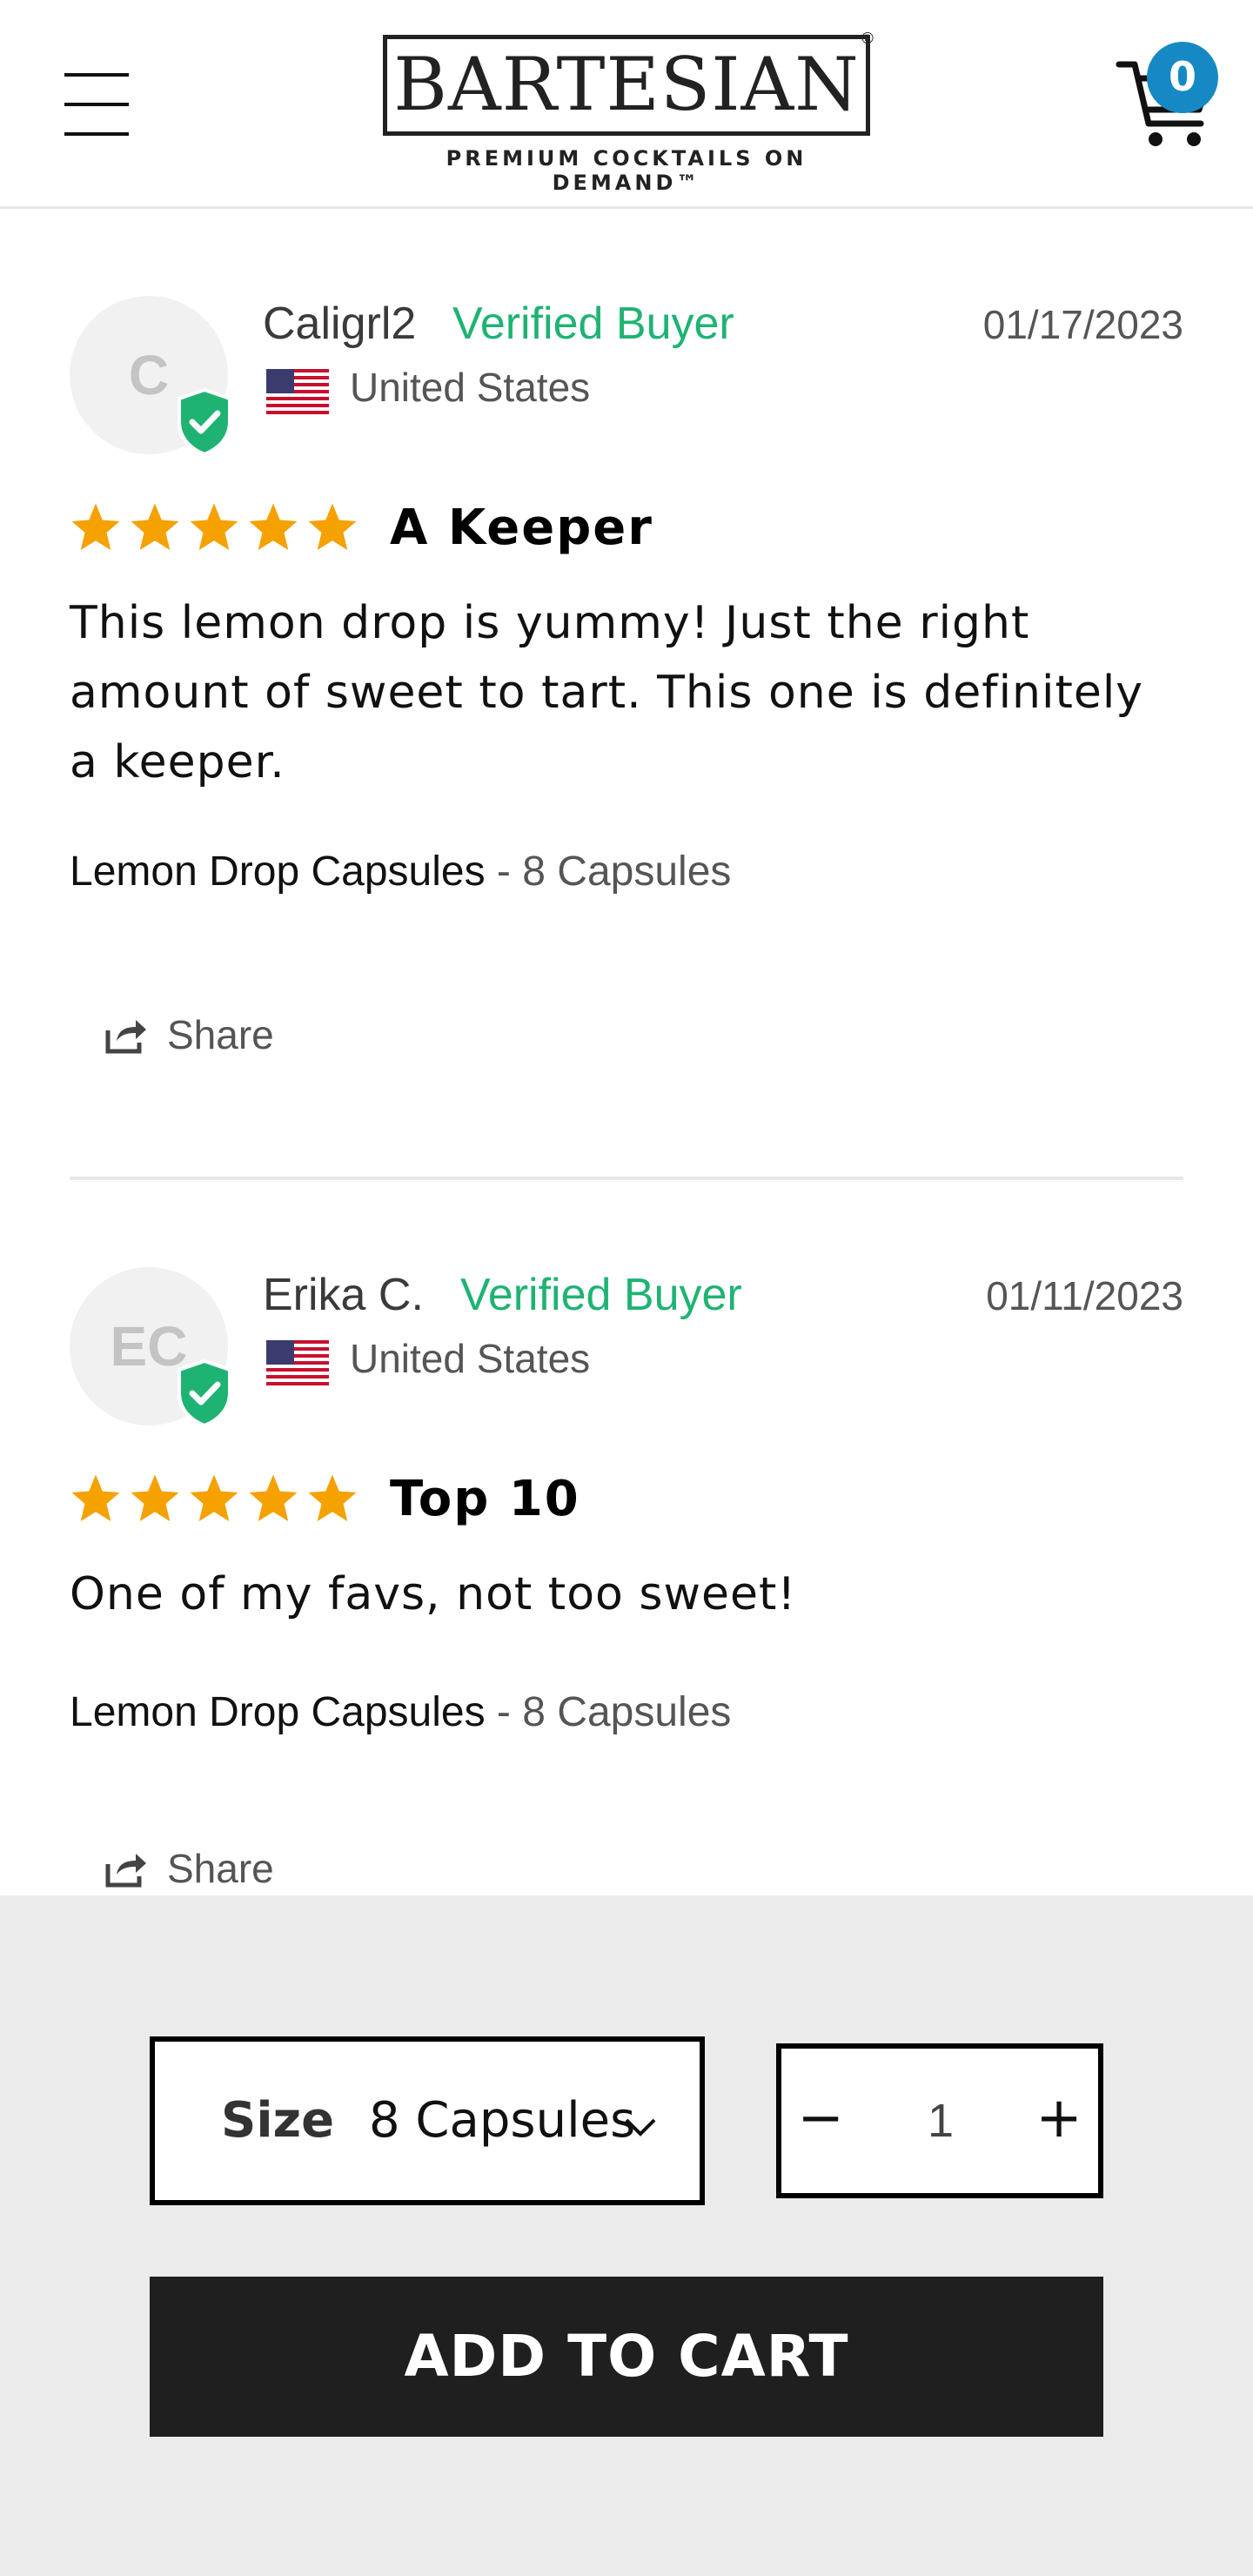 This screenshot has height=2576, width=1253. I want to click on add-to-cart-button: ADD TO CART, so click(626, 2357).